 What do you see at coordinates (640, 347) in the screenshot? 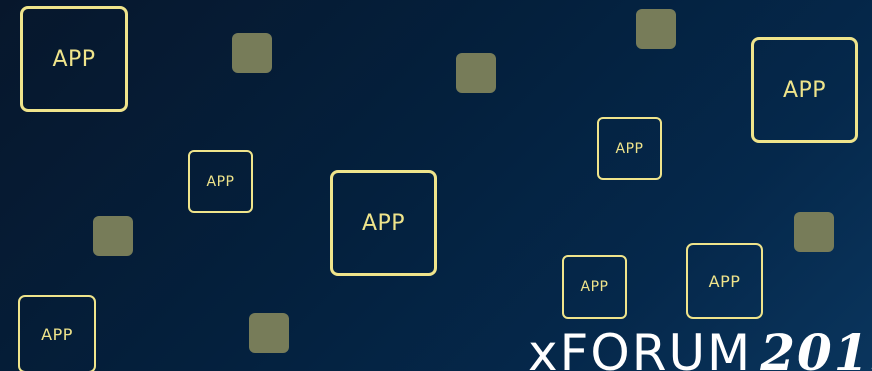
I see `wordmark-name: xFORUM` at bounding box center [640, 347].